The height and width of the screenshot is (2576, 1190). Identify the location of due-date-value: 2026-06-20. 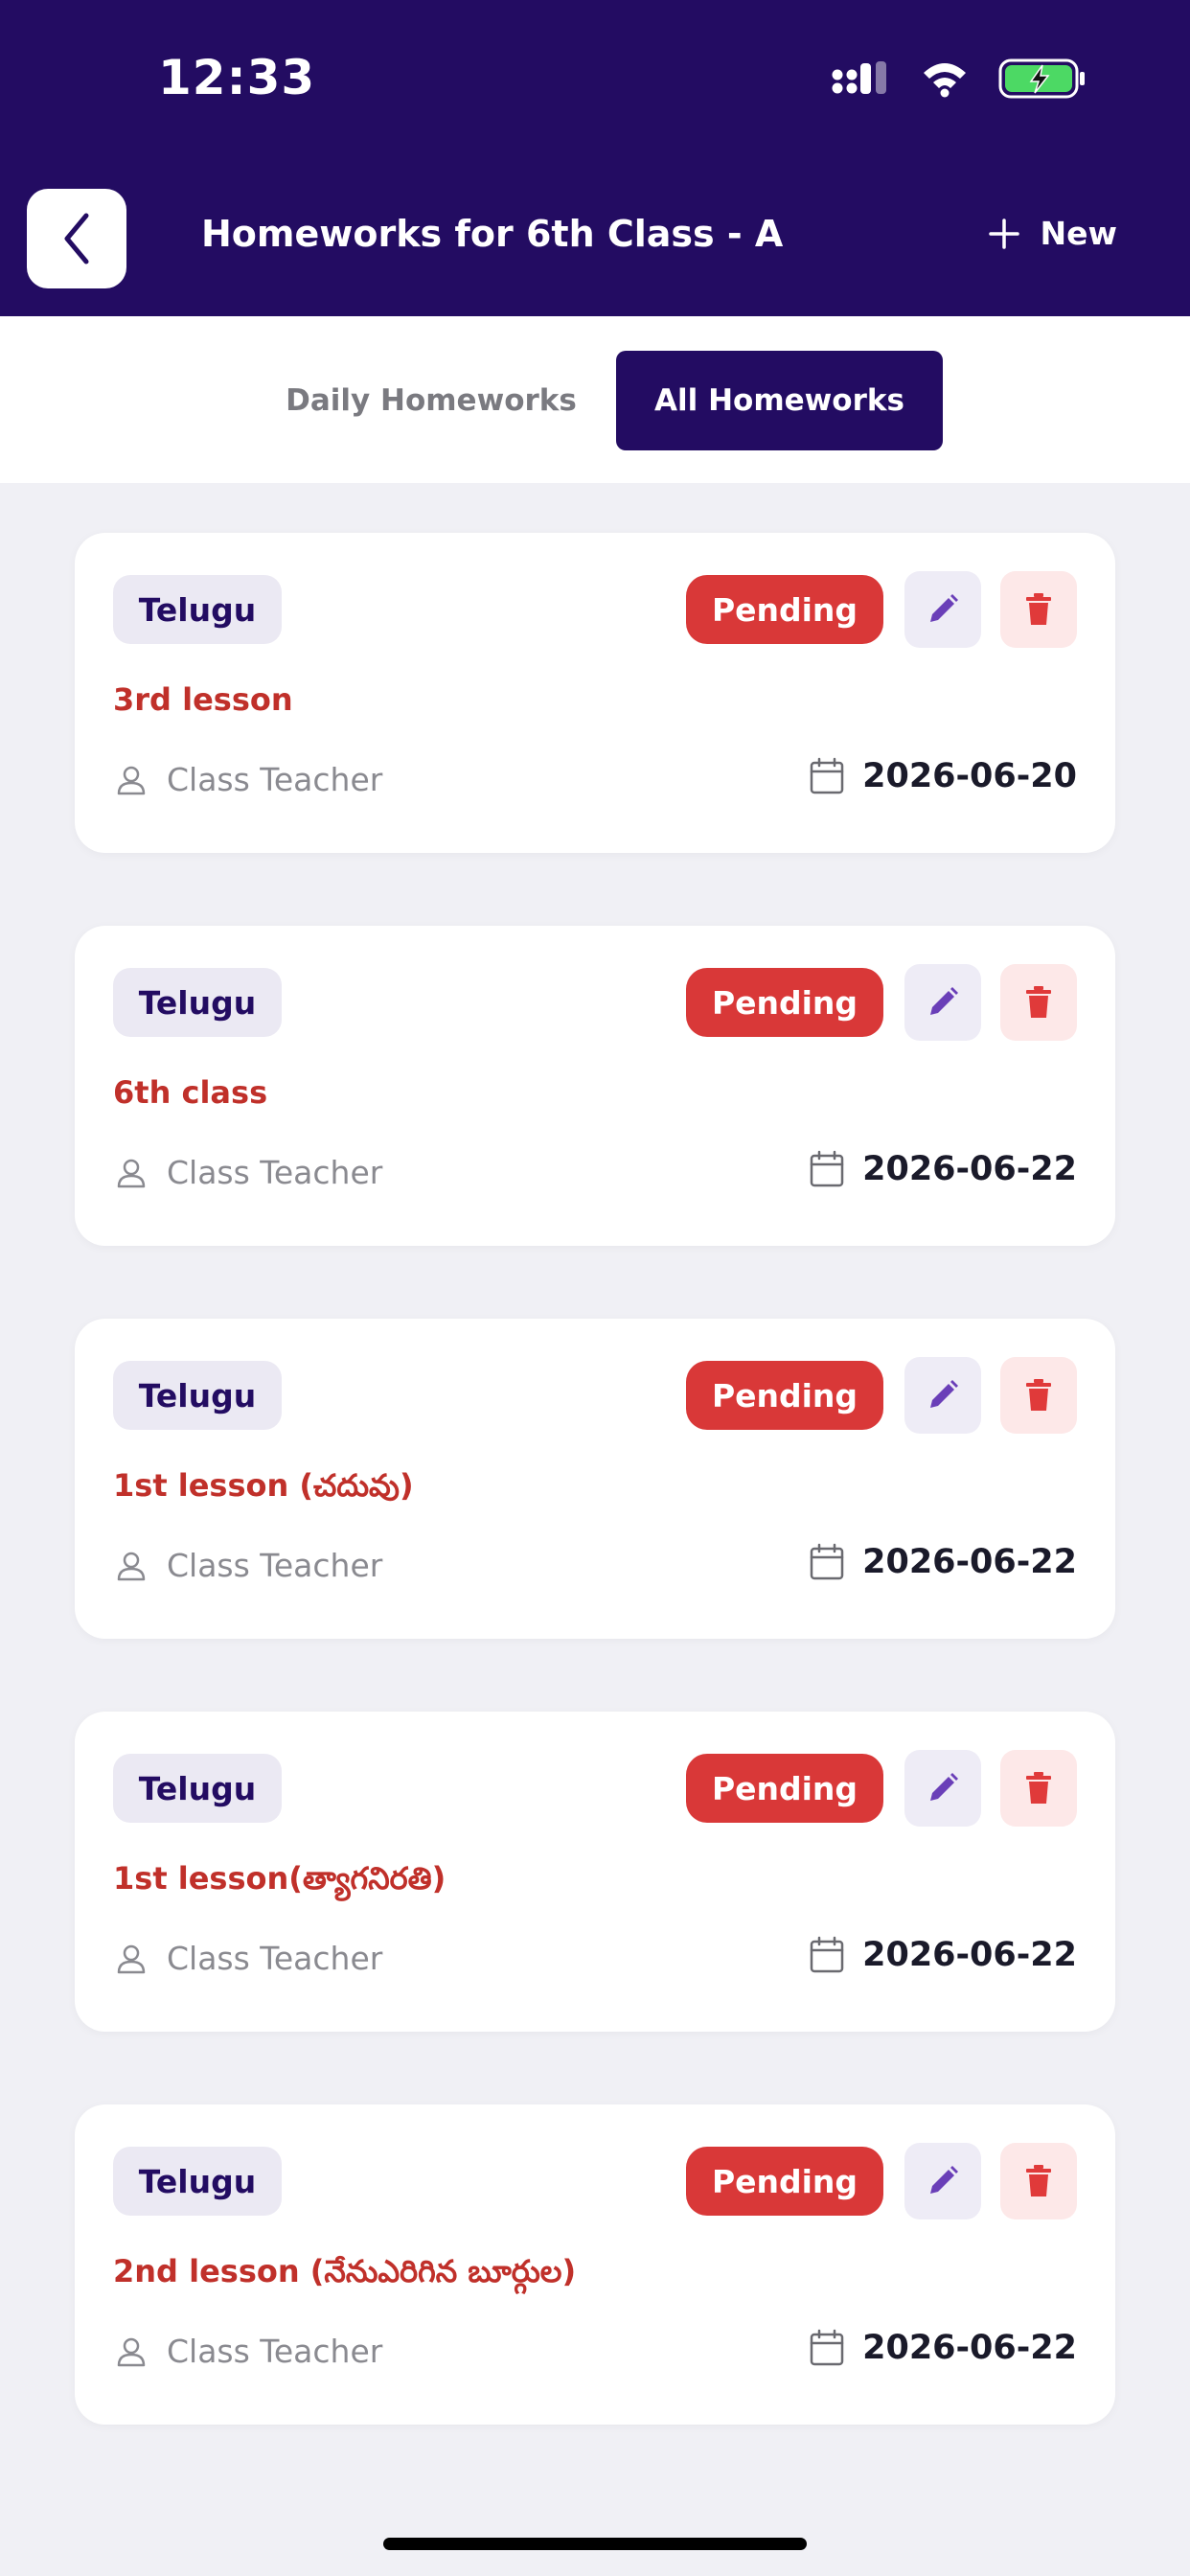
(969, 776).